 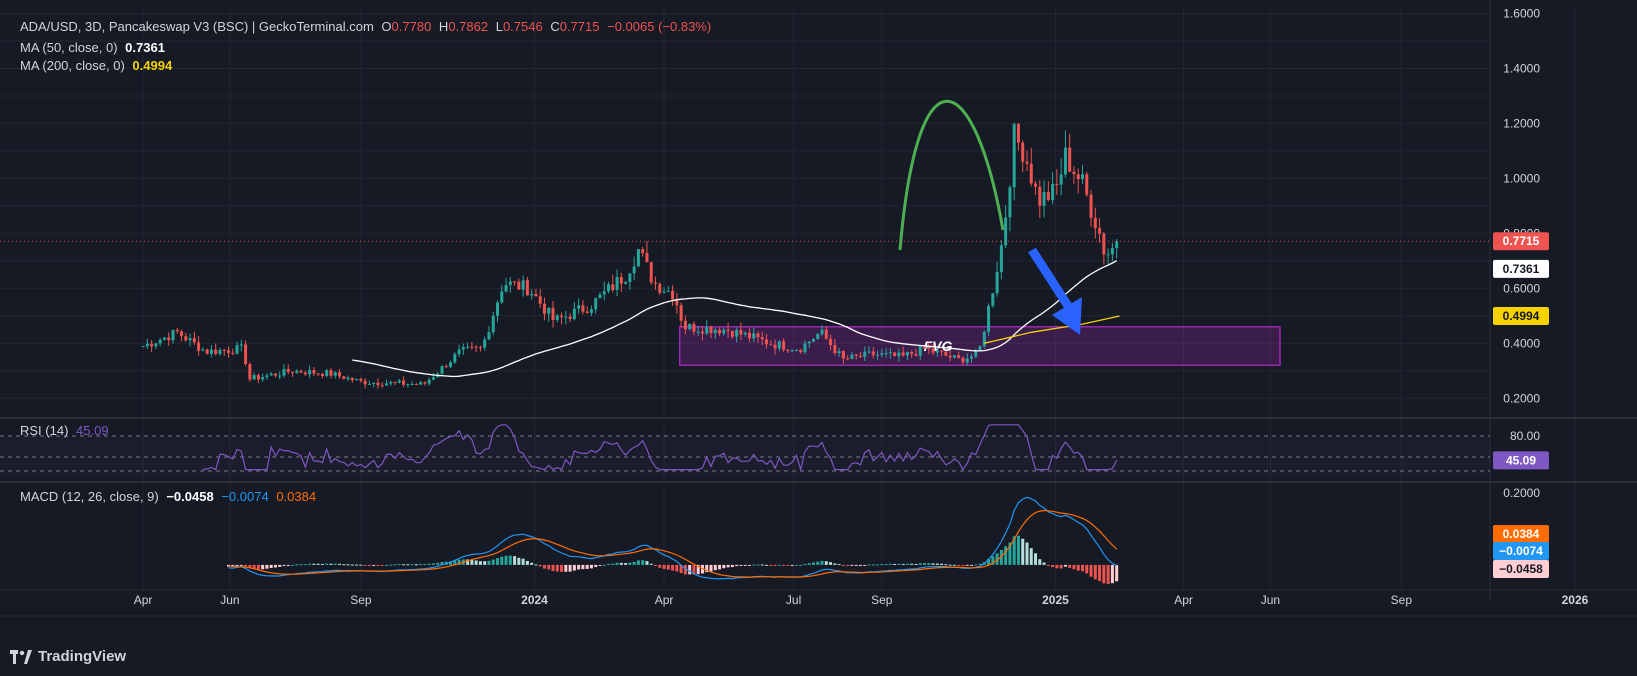 I want to click on macd-line-value: −0.0074, so click(x=245, y=496).